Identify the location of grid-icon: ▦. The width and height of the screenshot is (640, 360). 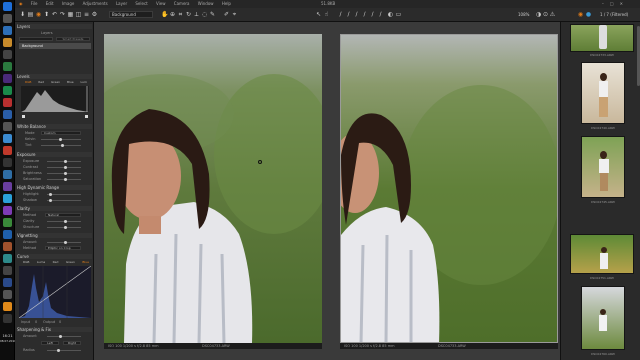
(70, 14).